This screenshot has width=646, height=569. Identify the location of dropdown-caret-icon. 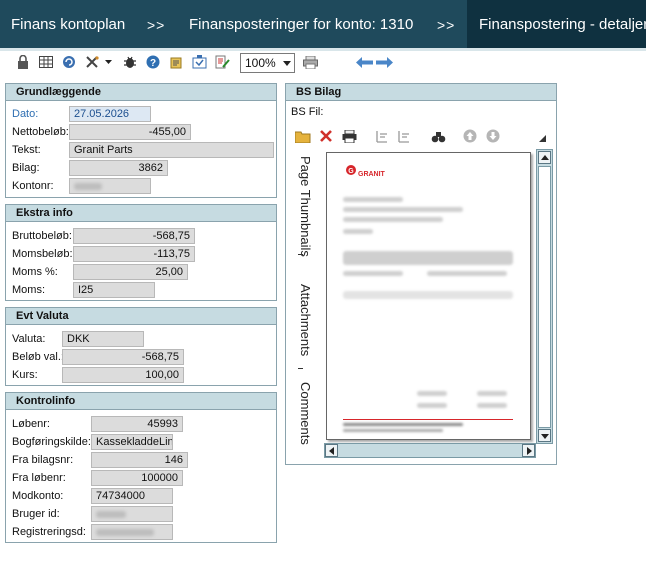
(108, 62).